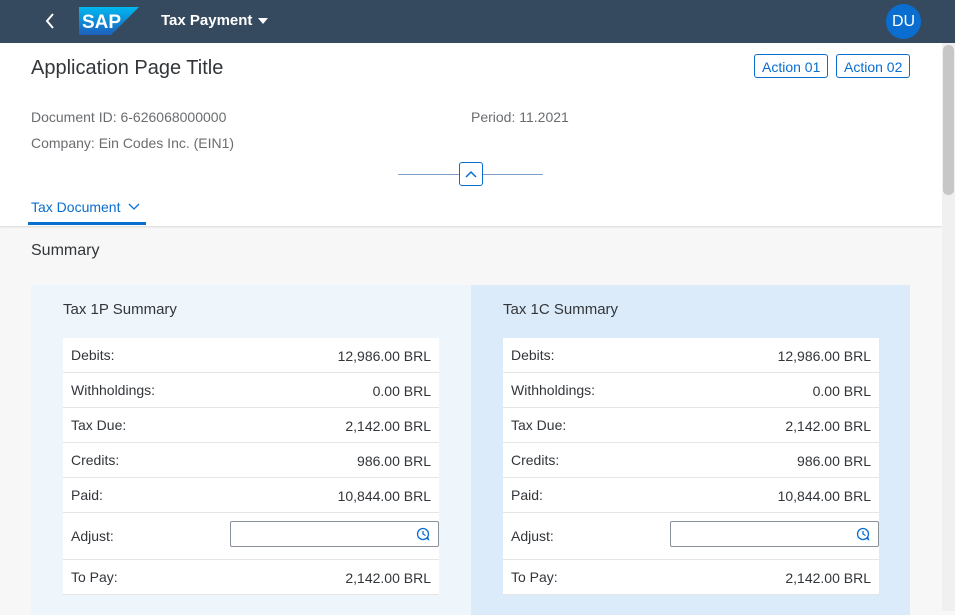 This screenshot has width=955, height=615. What do you see at coordinates (263, 21) in the screenshot?
I see `caret-down-icon` at bounding box center [263, 21].